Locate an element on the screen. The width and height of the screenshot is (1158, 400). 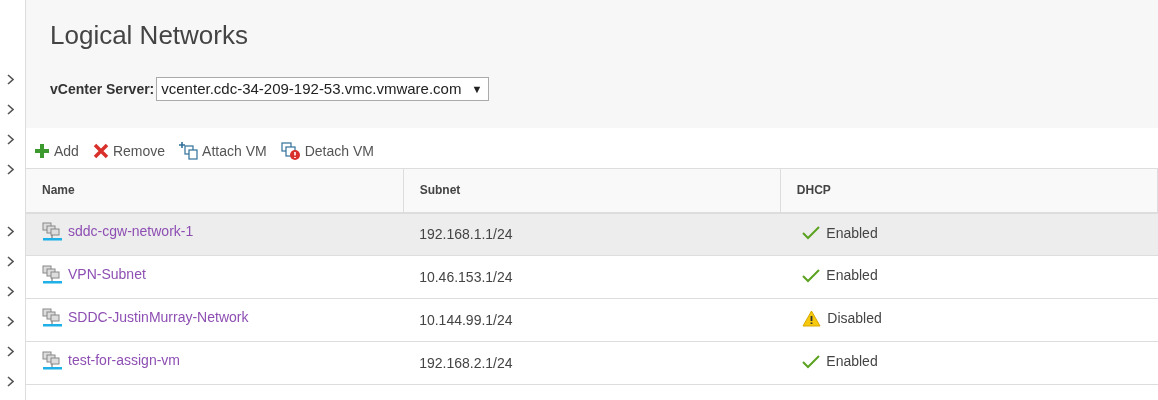
table-row: test-for-assign-vm 192.168.2.1/24 Enabled is located at coordinates (592, 363).